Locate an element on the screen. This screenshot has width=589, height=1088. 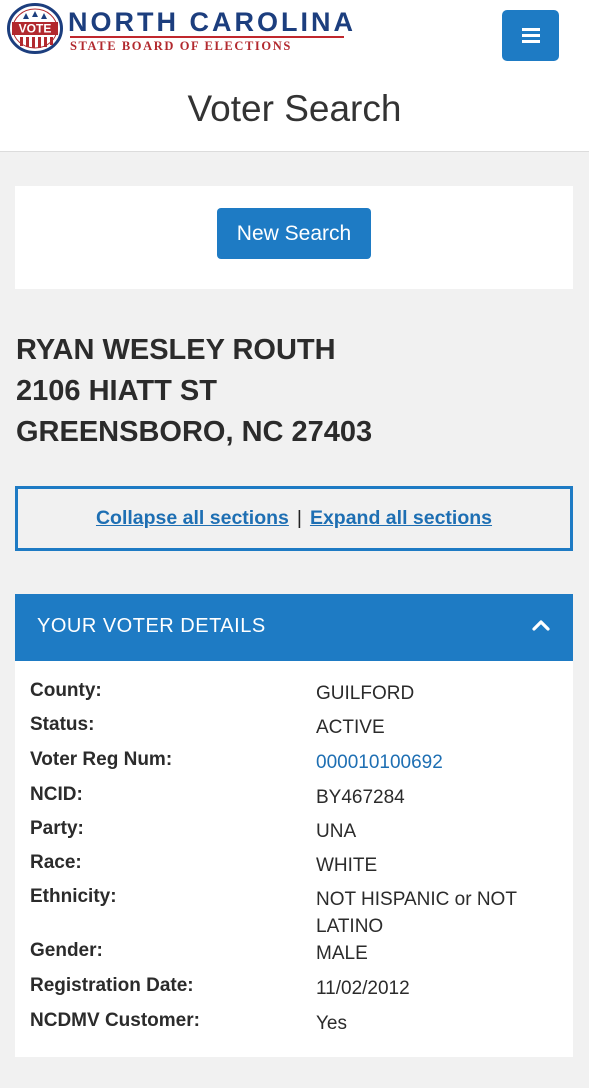
hamburger-menu-button is located at coordinates (530, 35).